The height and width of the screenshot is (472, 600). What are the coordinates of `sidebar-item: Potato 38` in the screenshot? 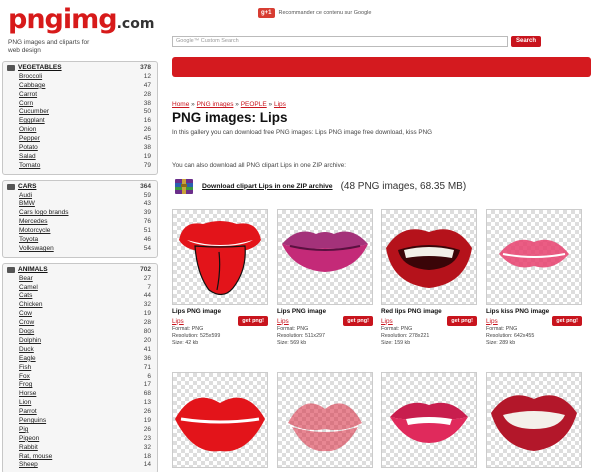 It's located at (80, 148).